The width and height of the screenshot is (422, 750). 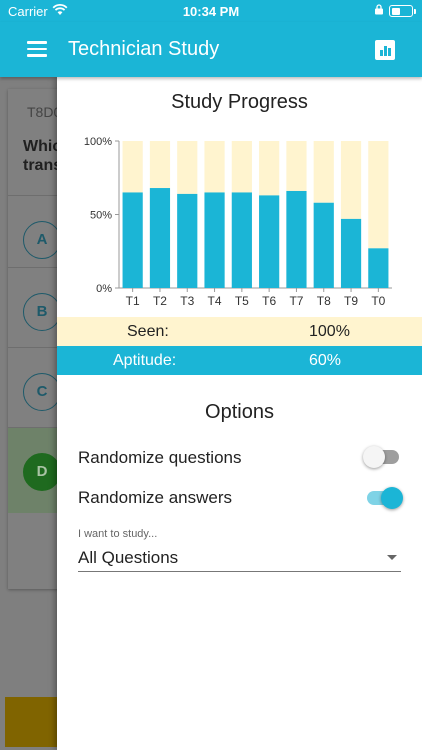 I want to click on y-tick-label: 100%, so click(x=98, y=142).